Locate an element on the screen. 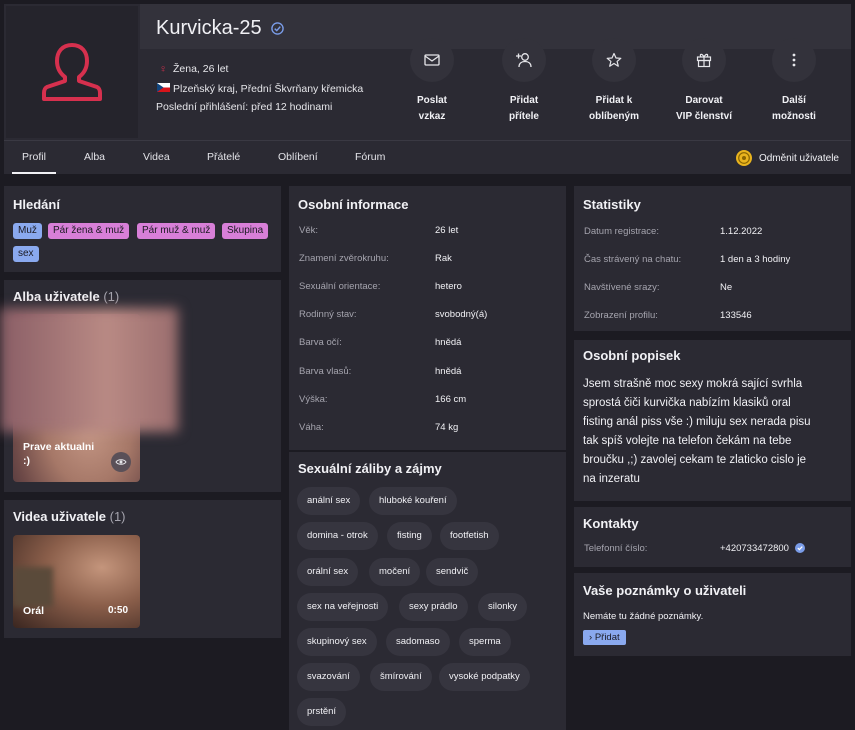 This screenshot has height=730, width=855. interest-chip: skupinový sex is located at coordinates (337, 642).